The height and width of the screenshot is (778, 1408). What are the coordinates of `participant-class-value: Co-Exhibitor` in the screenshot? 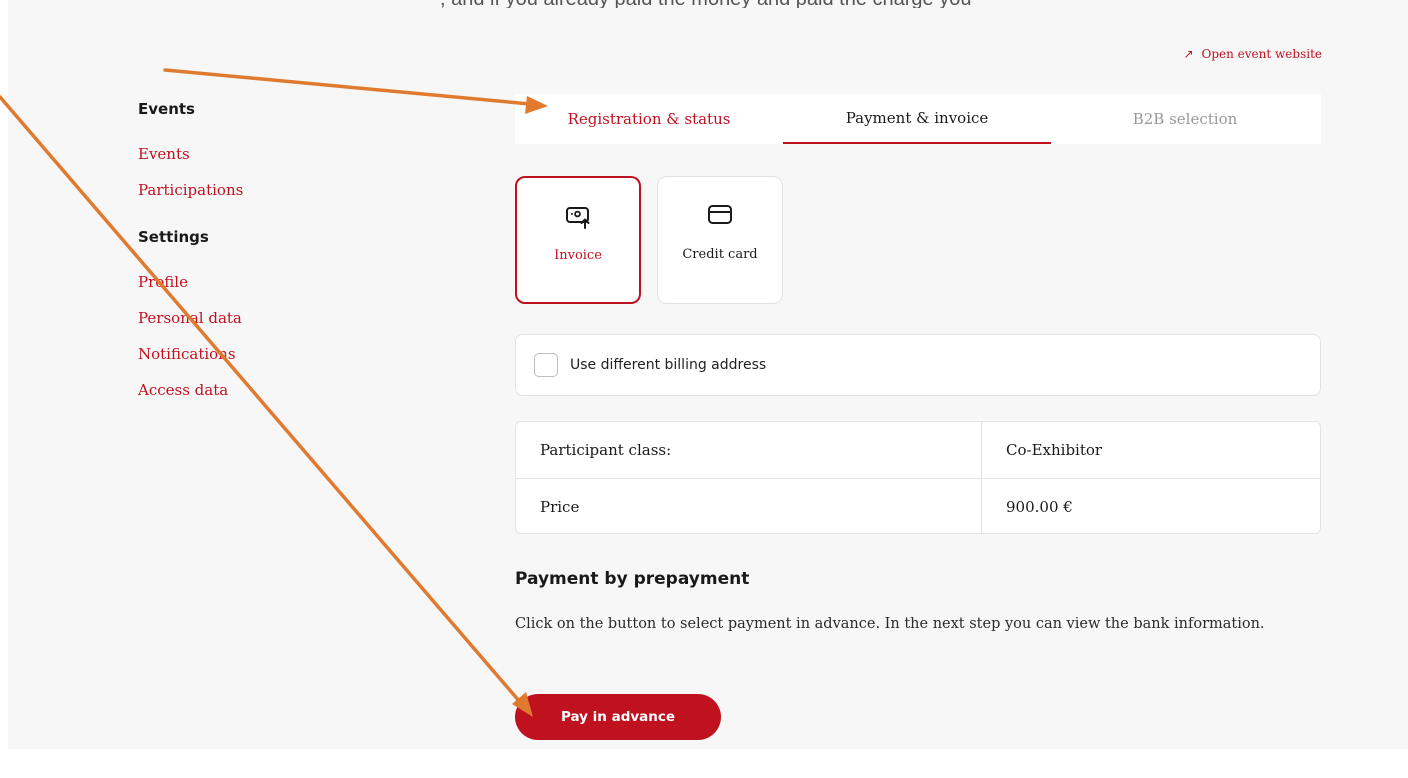 It's located at (1054, 450).